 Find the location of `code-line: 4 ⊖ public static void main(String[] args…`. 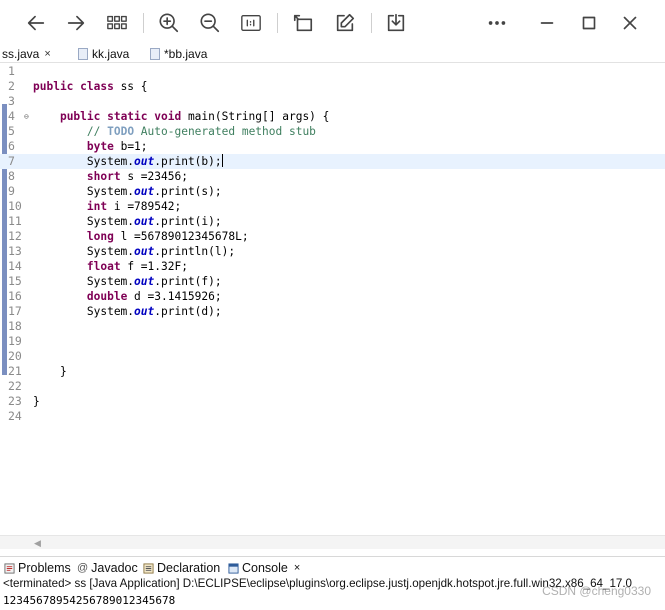

code-line: 4 ⊖ public static void main(String[] args… is located at coordinates (332, 116).